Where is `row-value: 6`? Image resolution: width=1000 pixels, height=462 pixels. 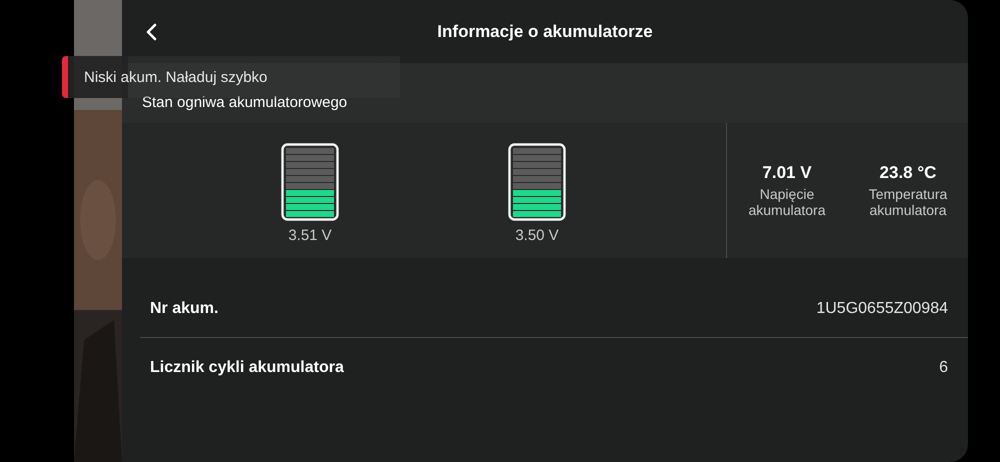 row-value: 6 is located at coordinates (943, 368).